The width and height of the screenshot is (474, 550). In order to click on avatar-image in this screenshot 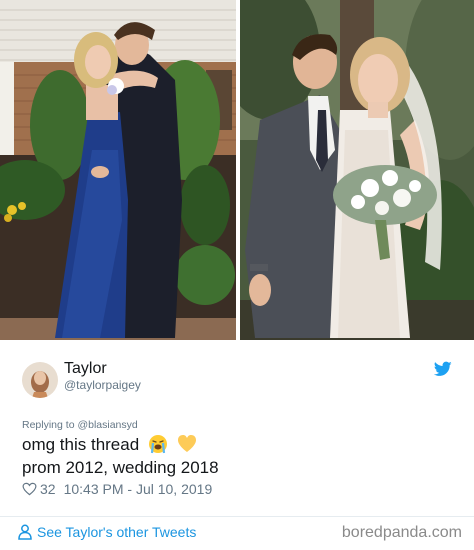, I will do `click(40, 380)`.